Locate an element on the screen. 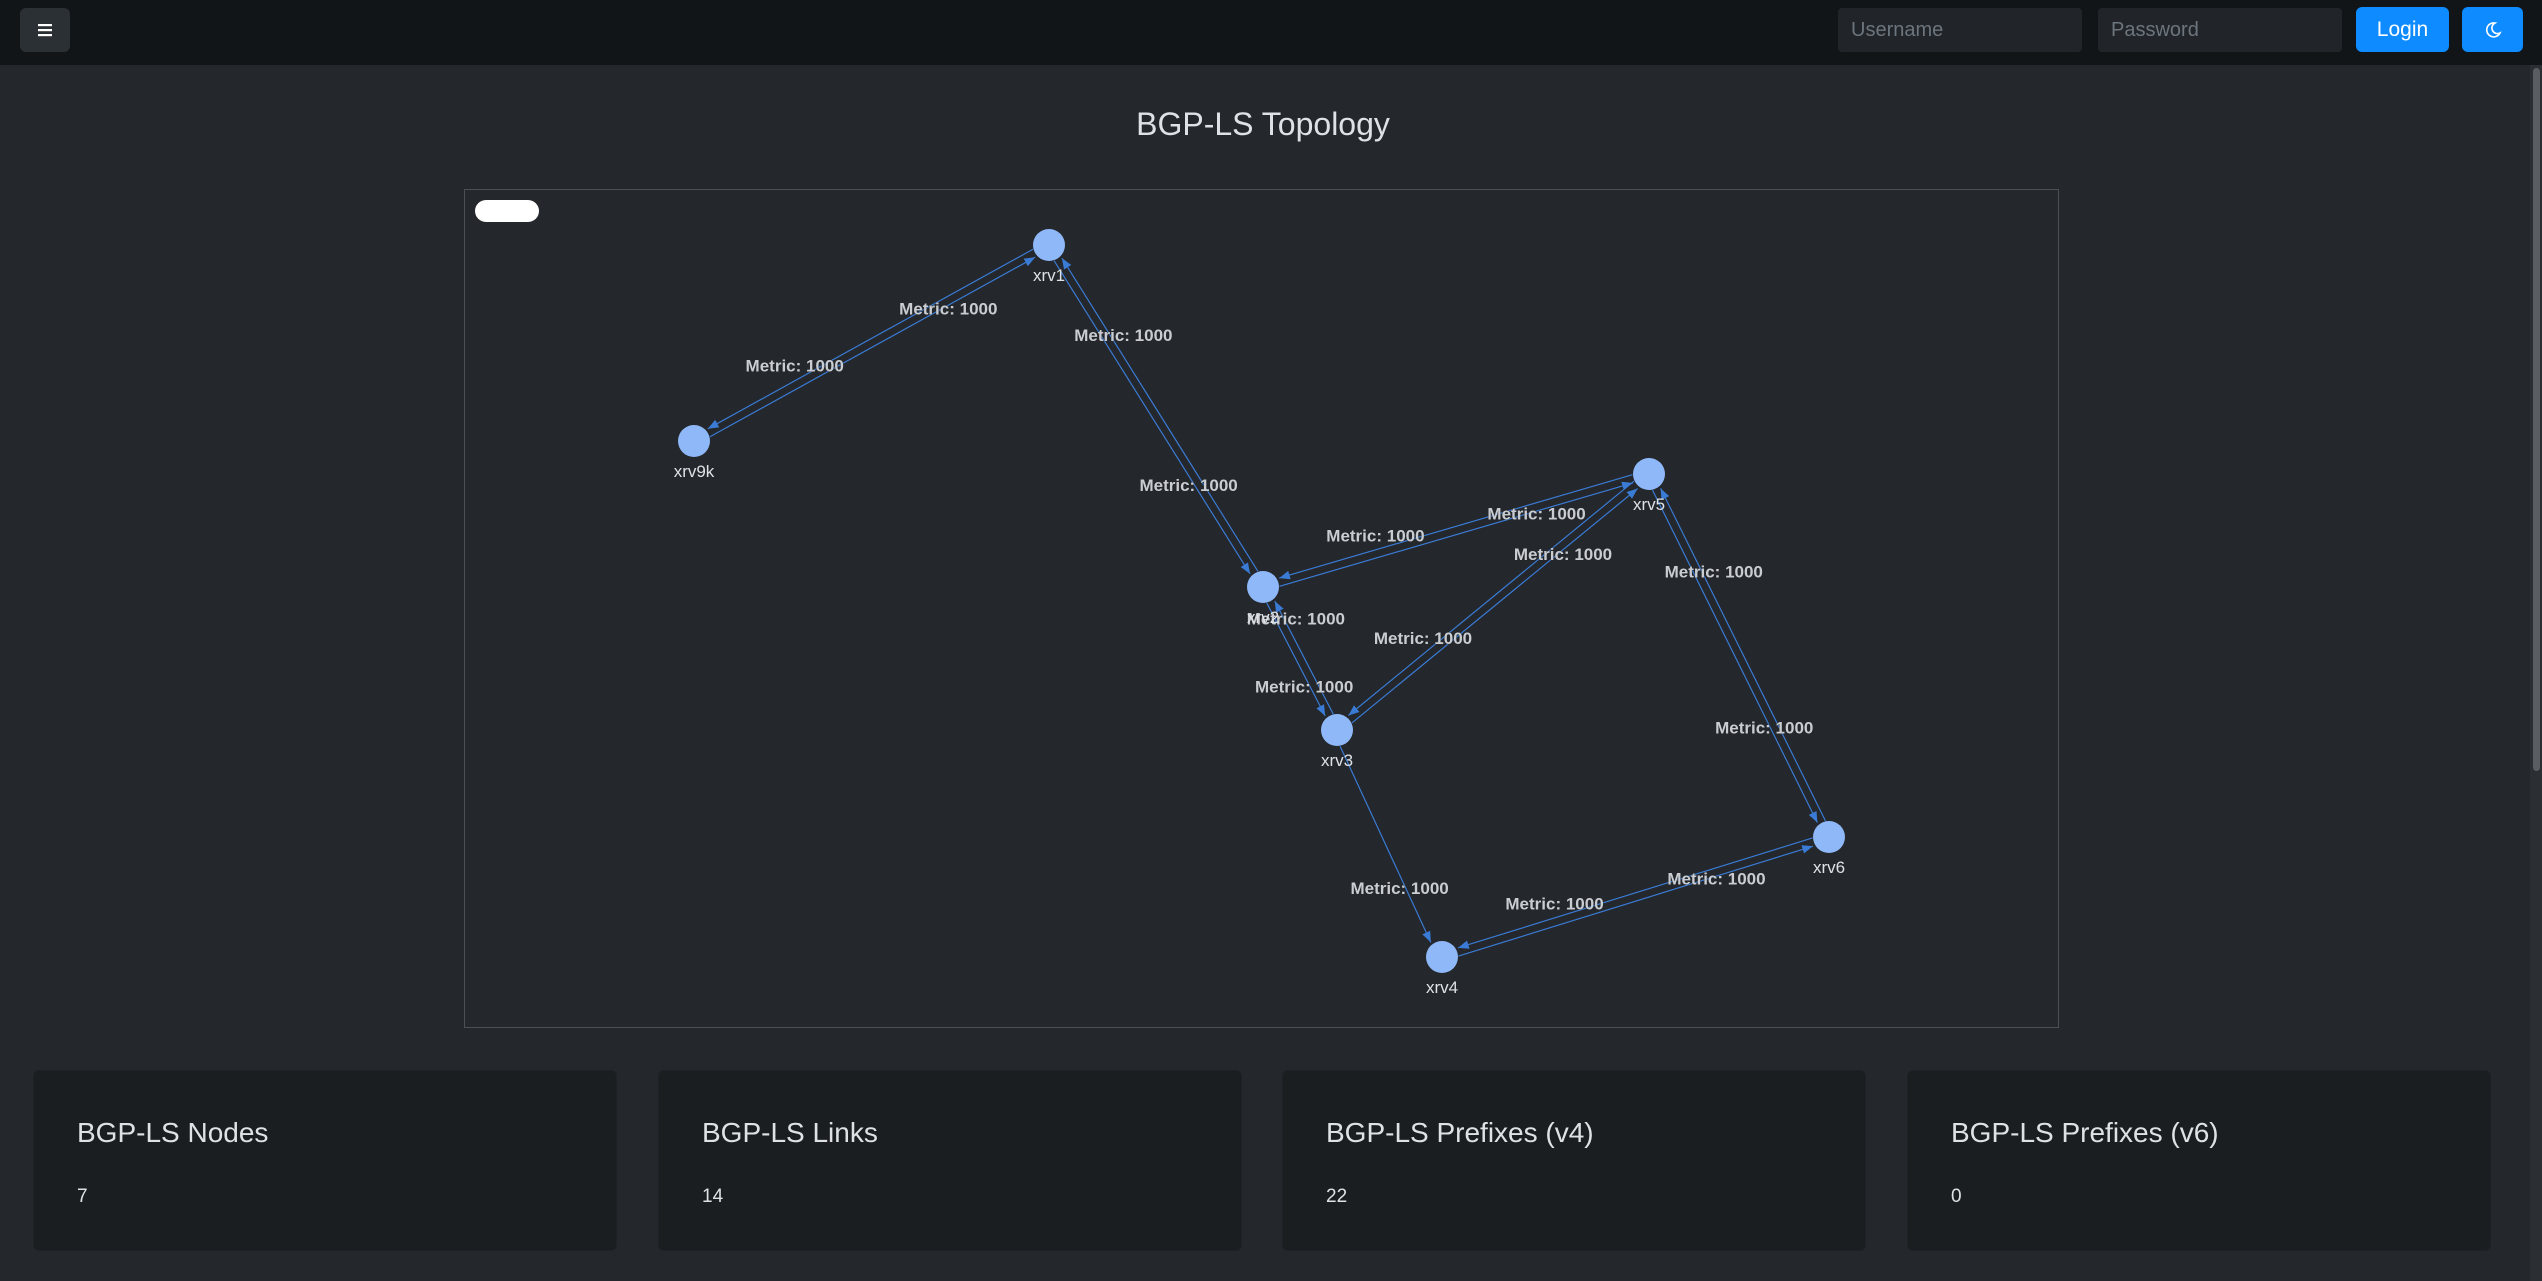 The image size is (2542, 1281). card-nodes: BGP-LS Nodes 7 is located at coordinates (325, 1160).